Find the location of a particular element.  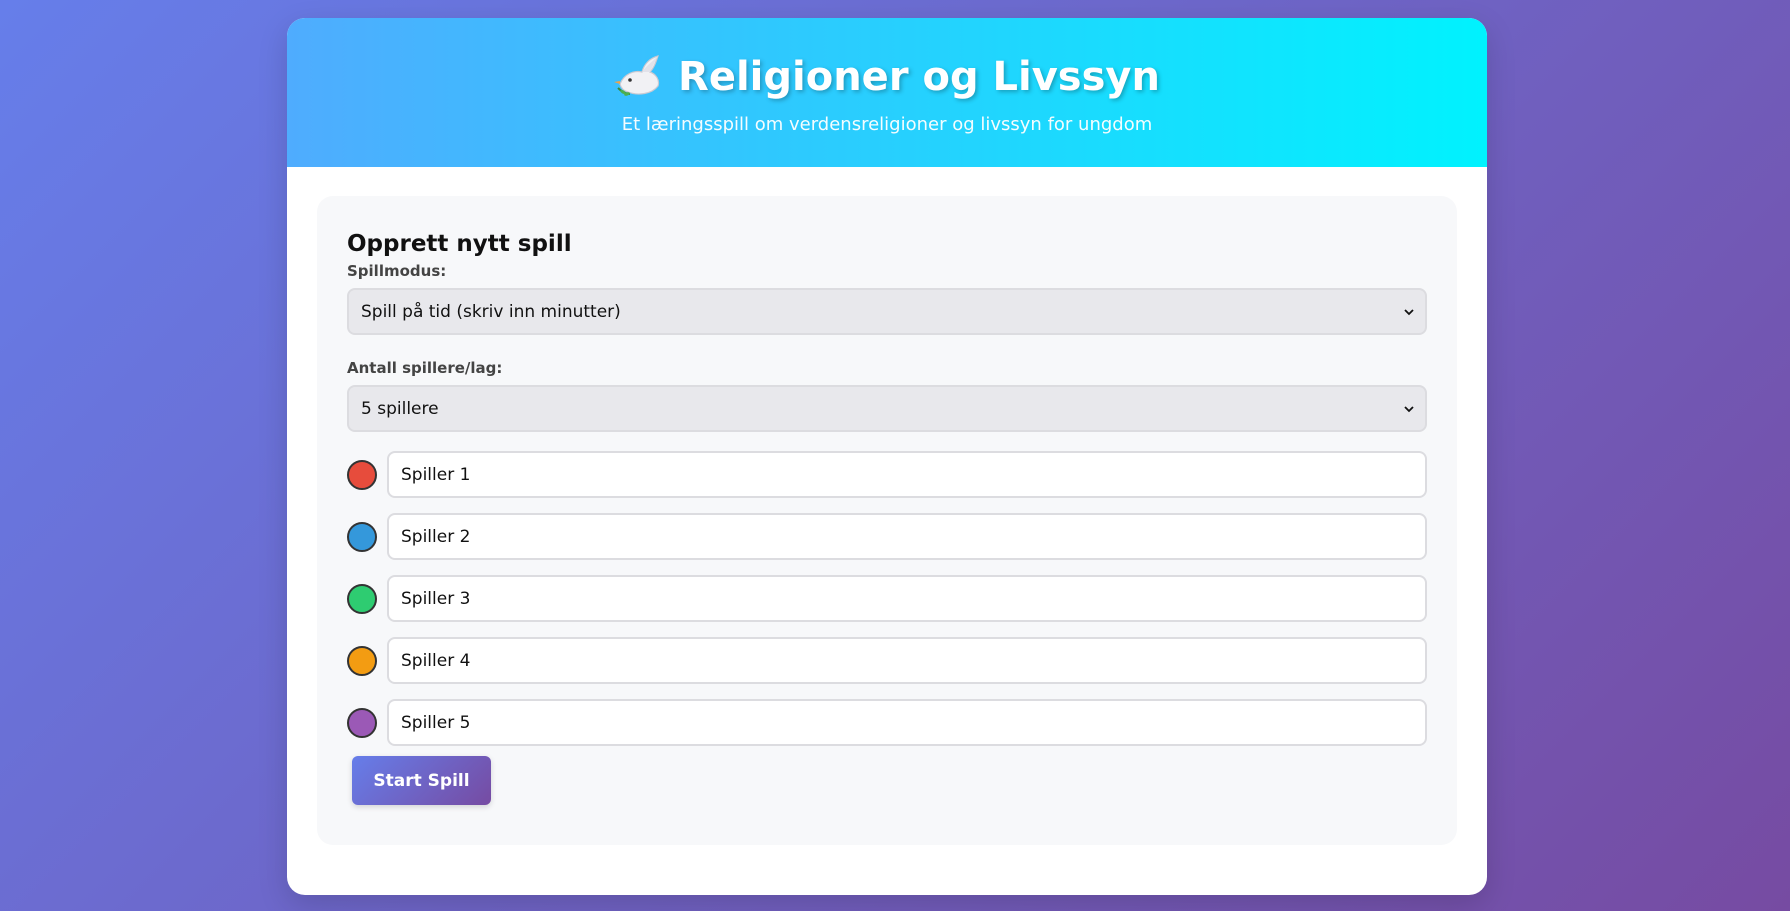

player-count-label: Antall spillere/lag: is located at coordinates (425, 368).